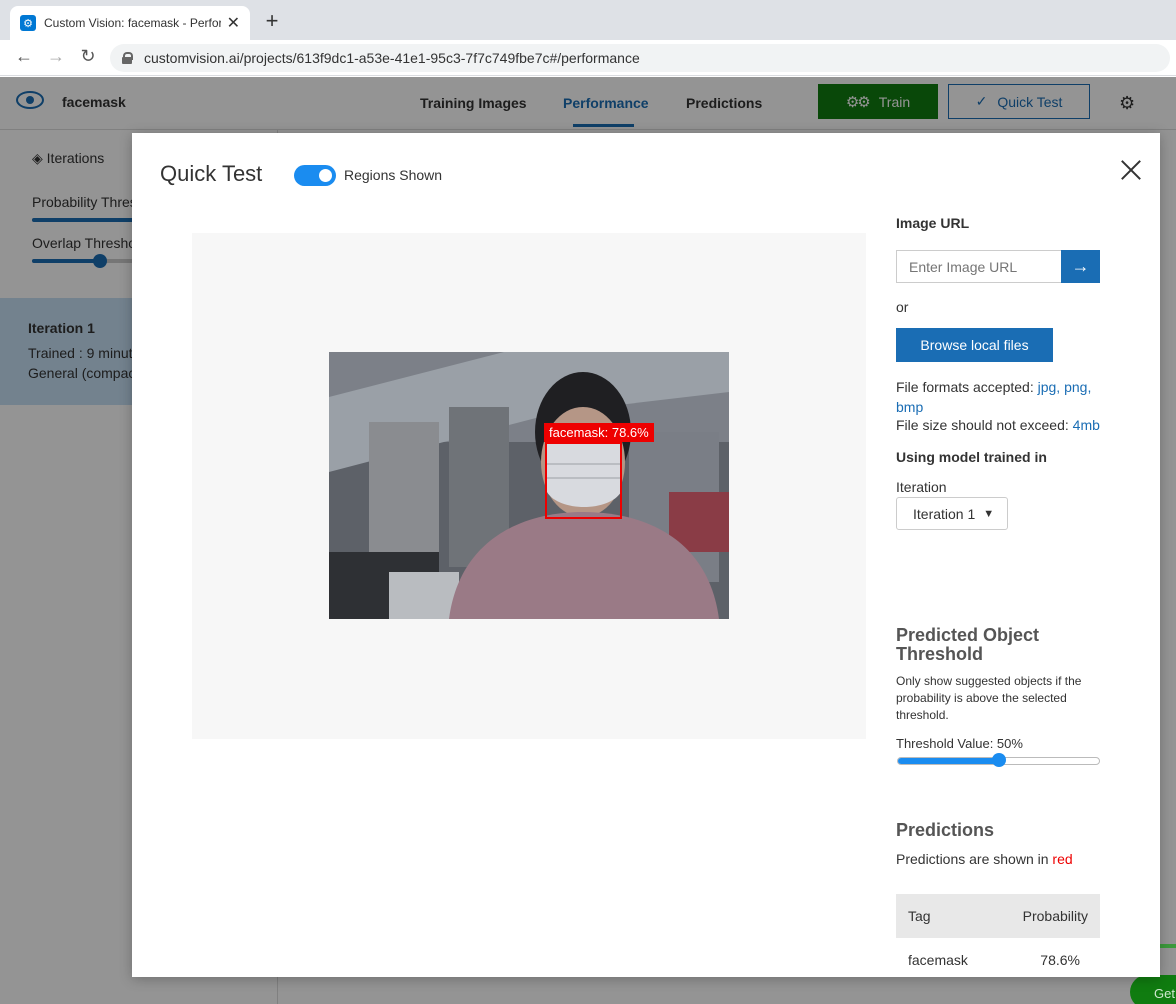 The height and width of the screenshot is (1004, 1176). I want to click on forward-icon: →, so click(56, 56).